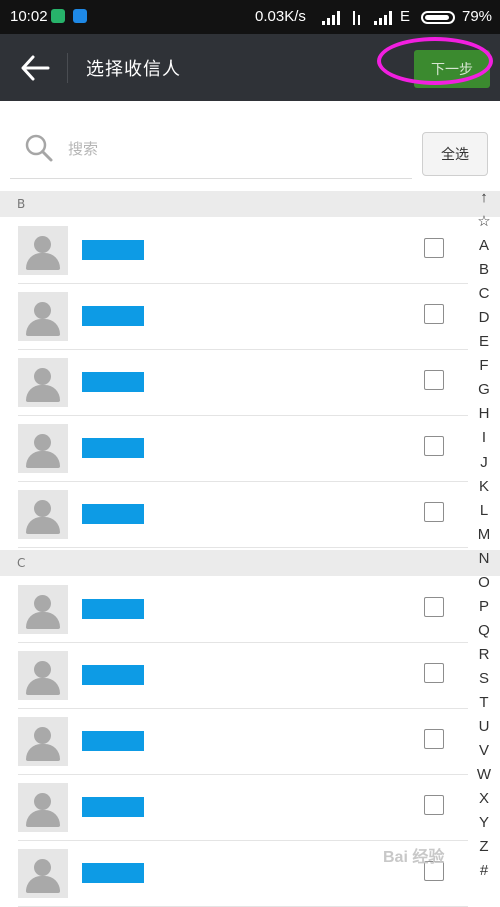 This screenshot has width=500, height=907. What do you see at coordinates (484, 799) in the screenshot?
I see `index-letter: X` at bounding box center [484, 799].